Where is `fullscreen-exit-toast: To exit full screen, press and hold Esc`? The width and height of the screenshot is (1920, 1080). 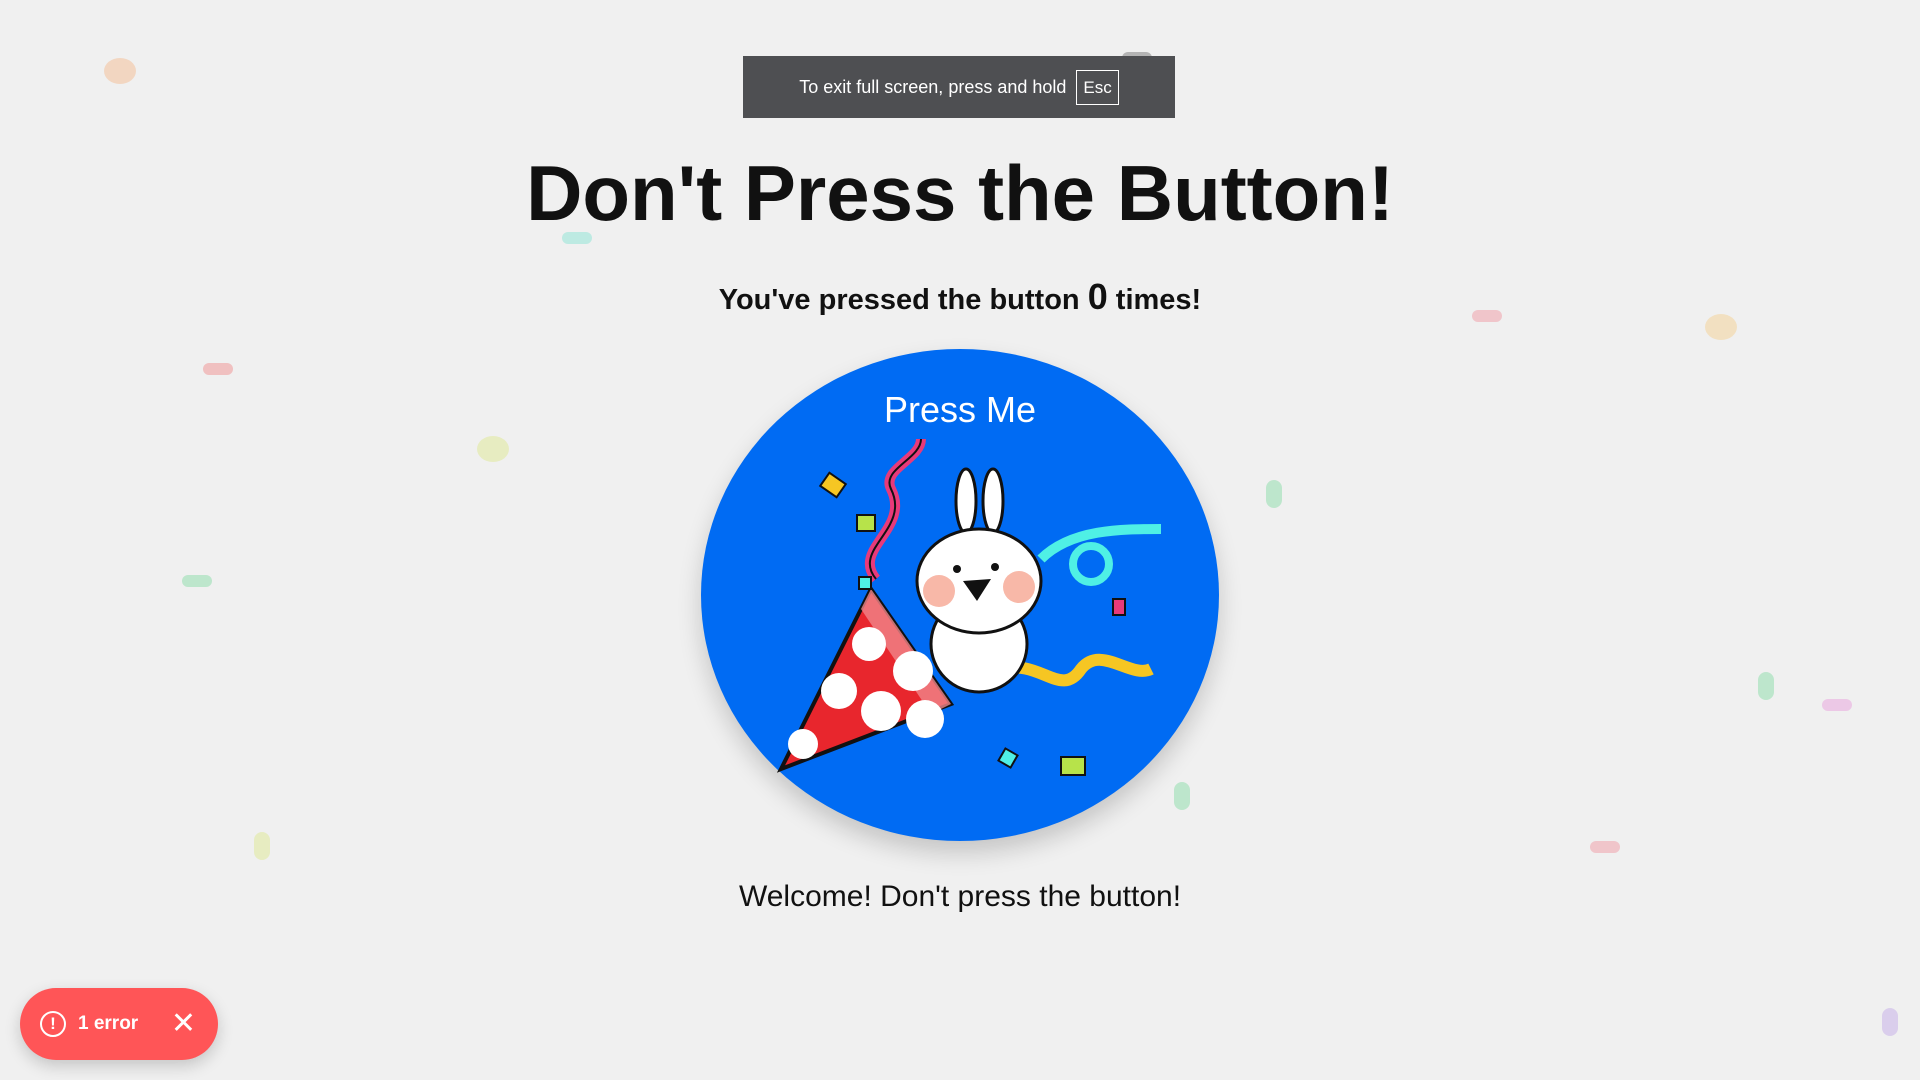 fullscreen-exit-toast: To exit full screen, press and hold Esc is located at coordinates (959, 87).